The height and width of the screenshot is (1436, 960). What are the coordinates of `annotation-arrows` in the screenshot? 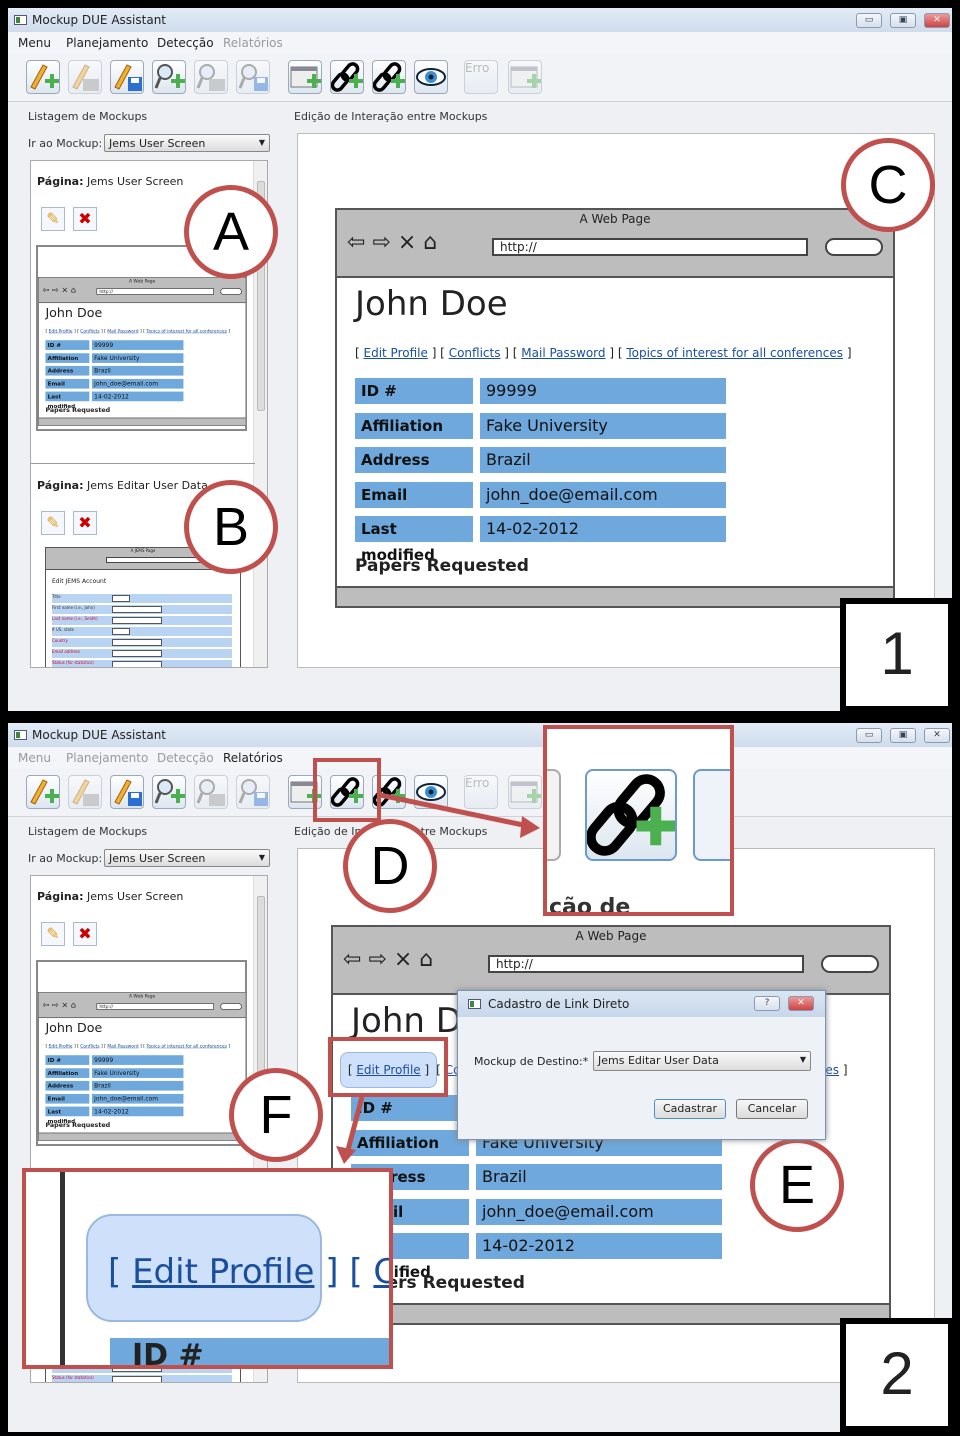 It's located at (438, 978).